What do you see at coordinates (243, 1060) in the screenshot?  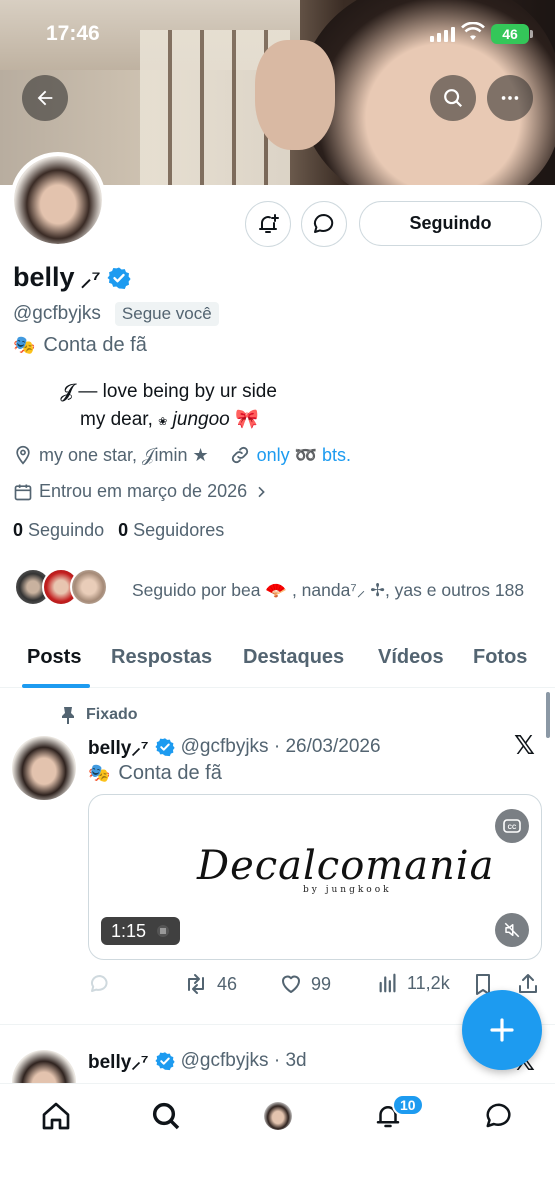 I see `post-handle-date: @gcfbyjks · 3d` at bounding box center [243, 1060].